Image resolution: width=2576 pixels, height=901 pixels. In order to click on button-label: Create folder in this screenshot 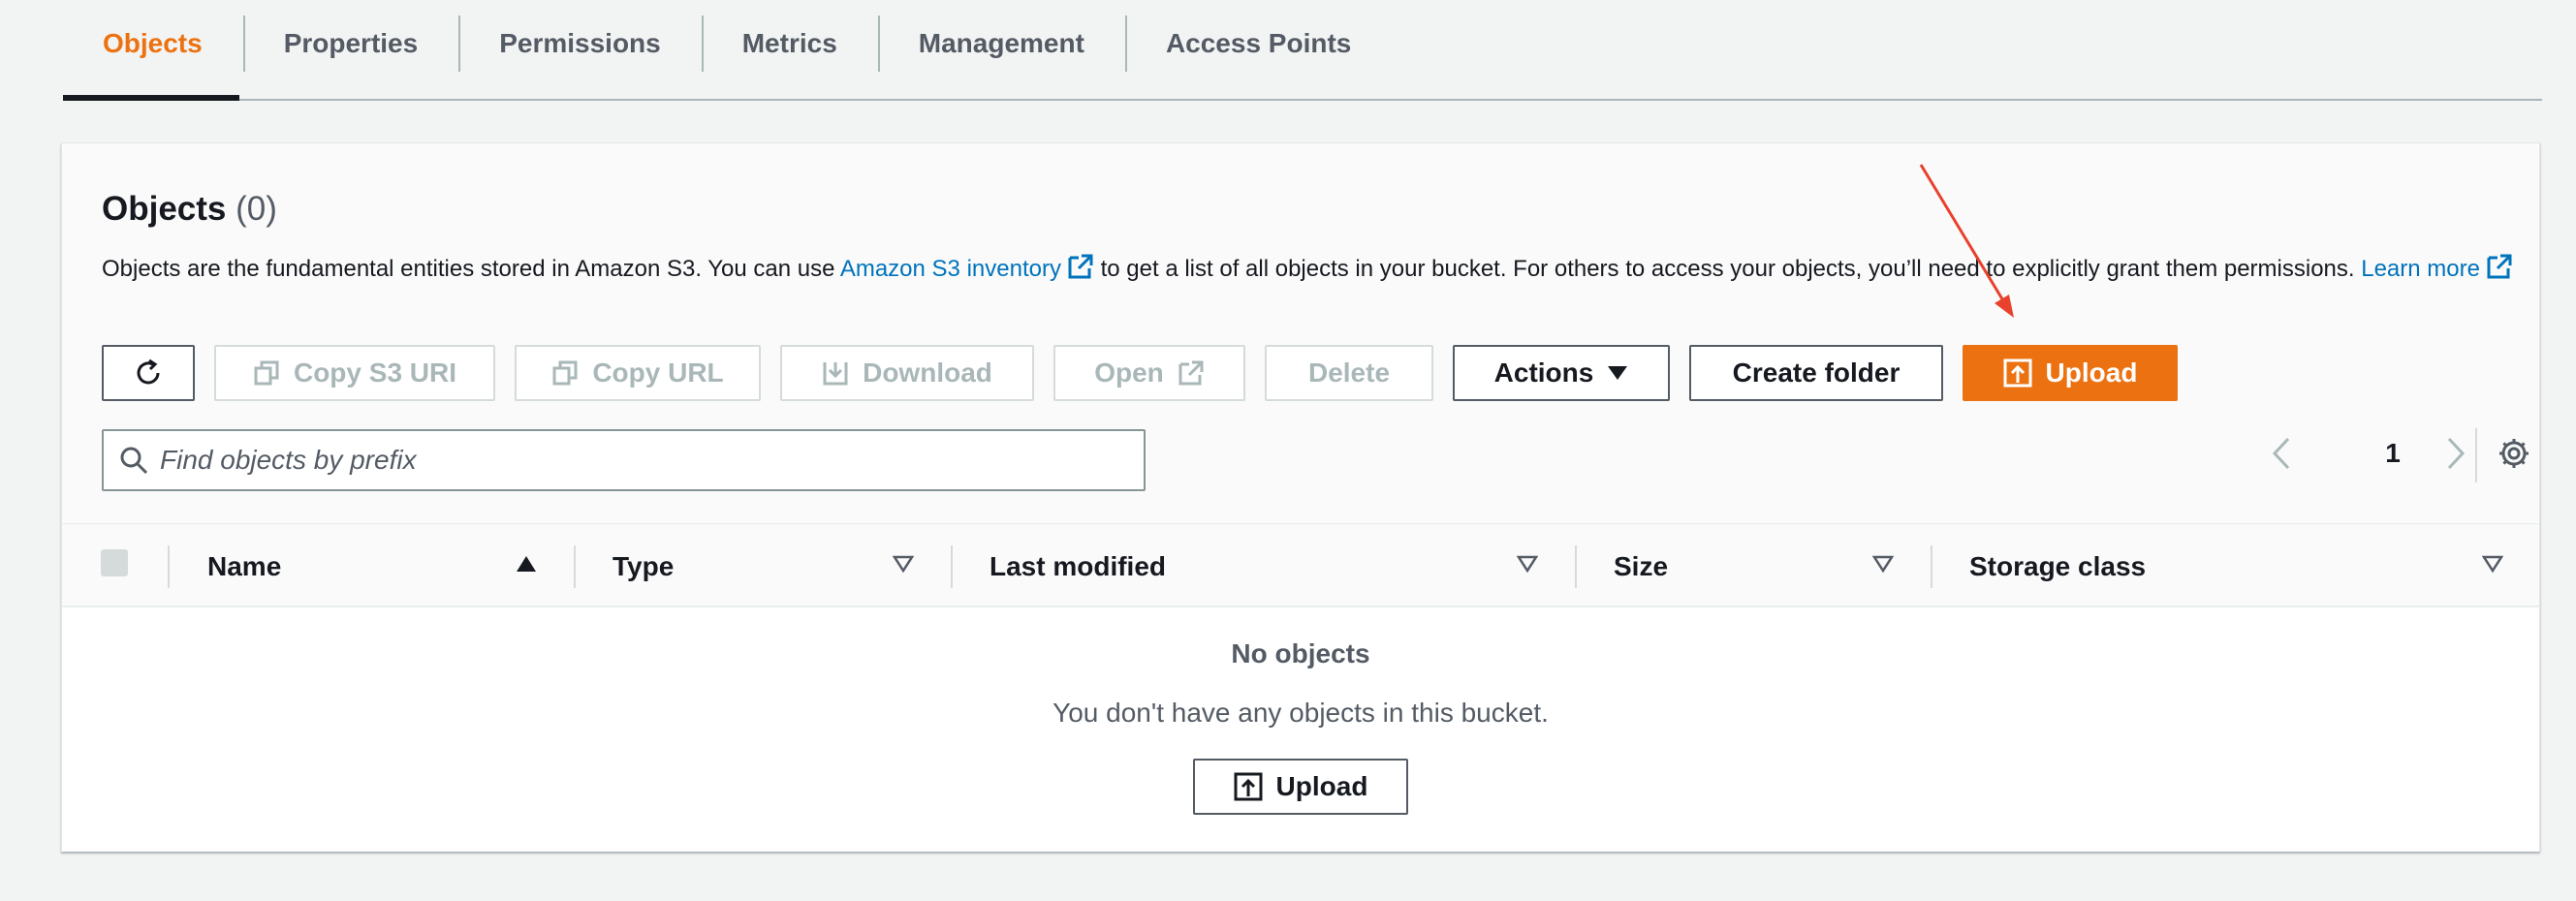, I will do `click(1816, 372)`.